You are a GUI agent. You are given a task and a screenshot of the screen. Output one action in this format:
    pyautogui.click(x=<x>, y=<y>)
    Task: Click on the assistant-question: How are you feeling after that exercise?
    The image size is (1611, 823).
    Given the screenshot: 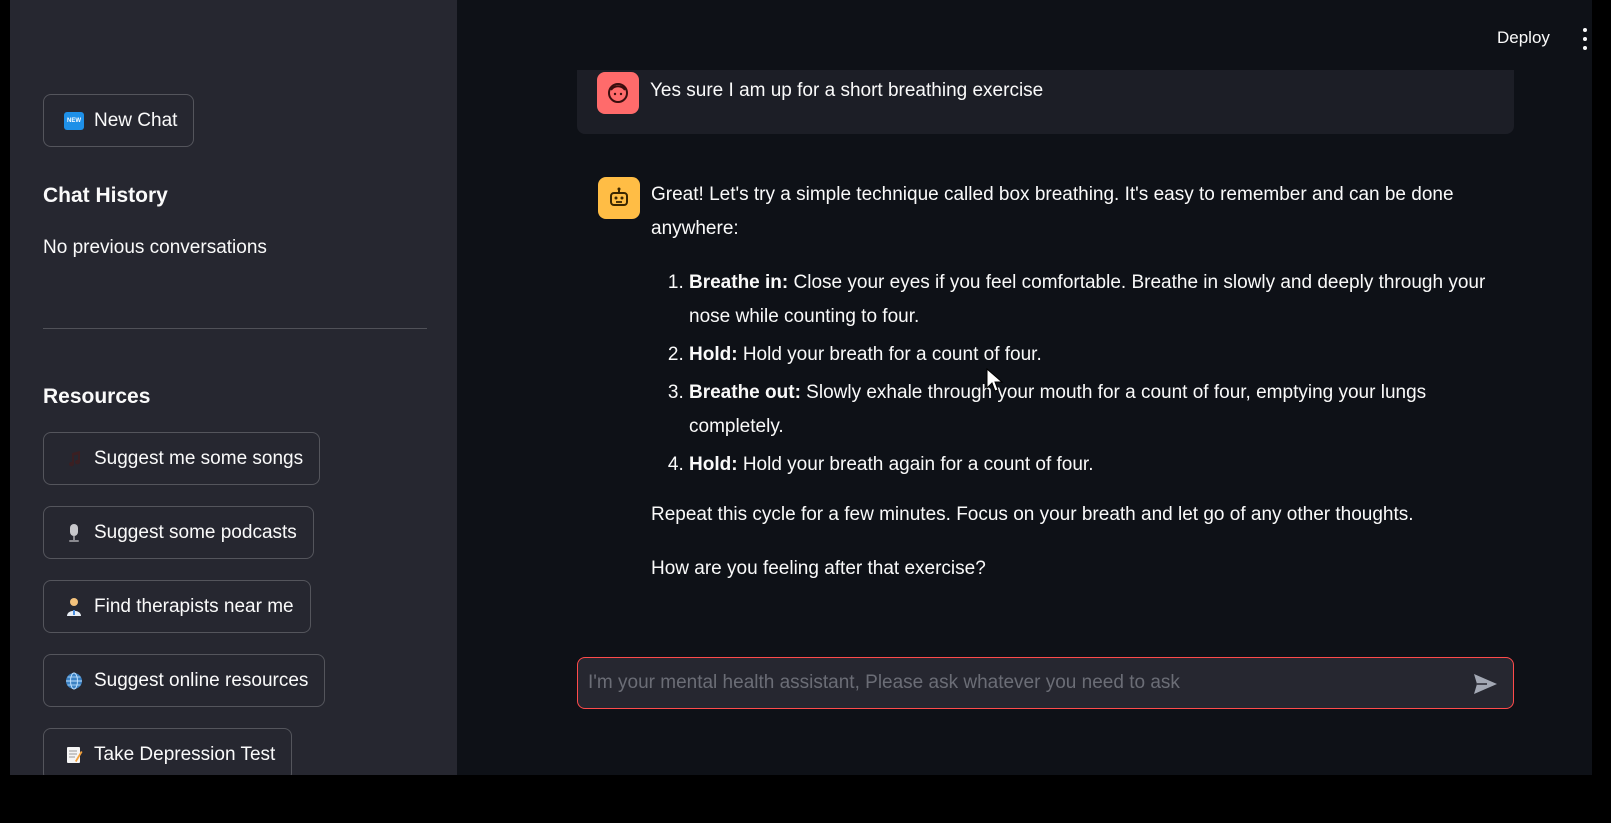 What is the action you would take?
    pyautogui.click(x=818, y=568)
    